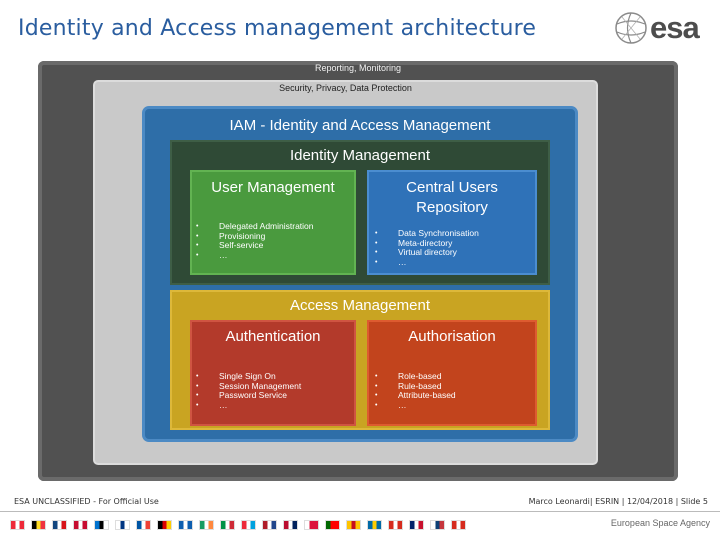 The height and width of the screenshot is (540, 720). Describe the element at coordinates (631, 28) in the screenshot. I see `globe-icon` at that location.